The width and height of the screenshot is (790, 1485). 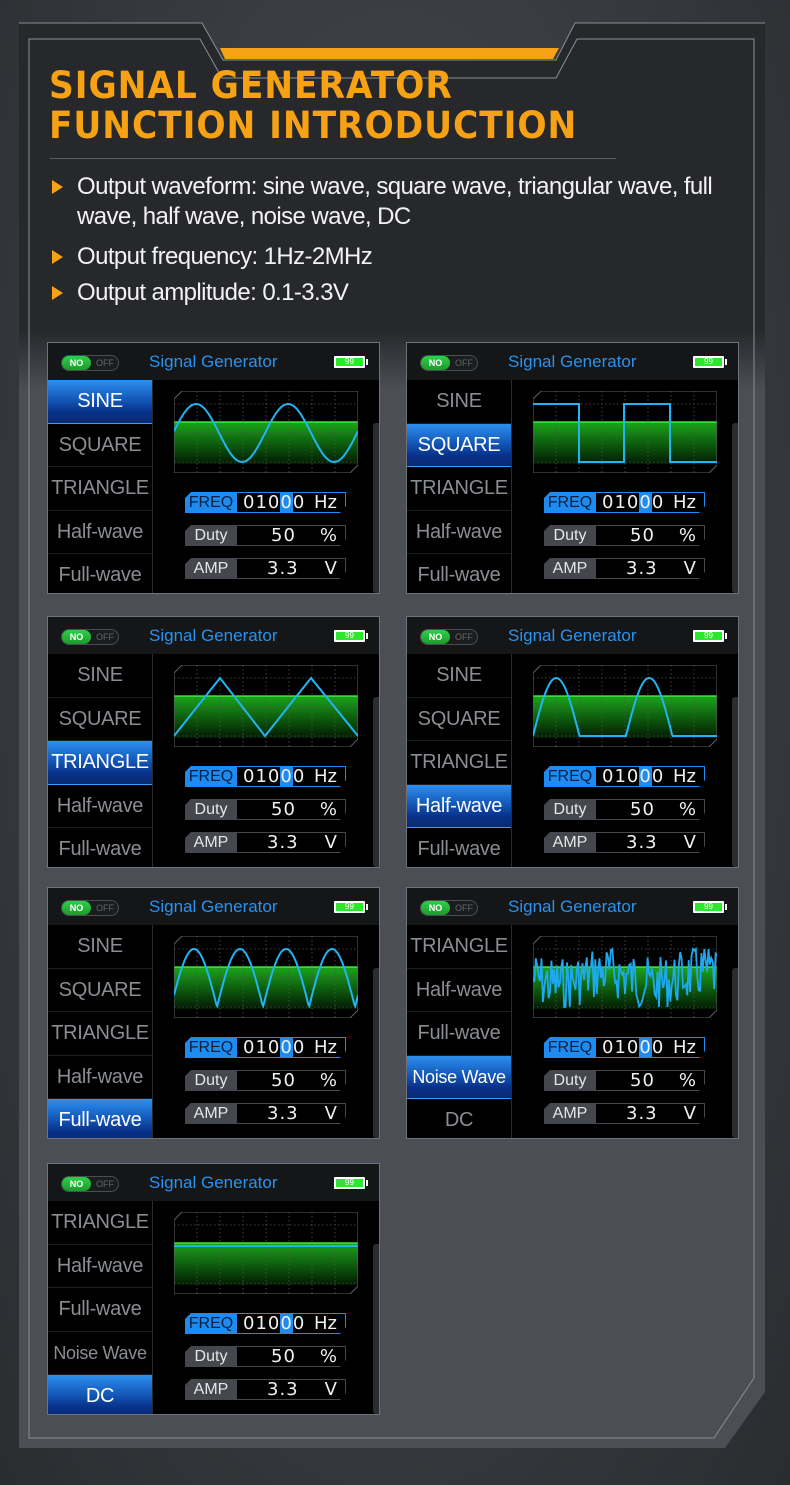 I want to click on amp-label: AMP, so click(x=211, y=842).